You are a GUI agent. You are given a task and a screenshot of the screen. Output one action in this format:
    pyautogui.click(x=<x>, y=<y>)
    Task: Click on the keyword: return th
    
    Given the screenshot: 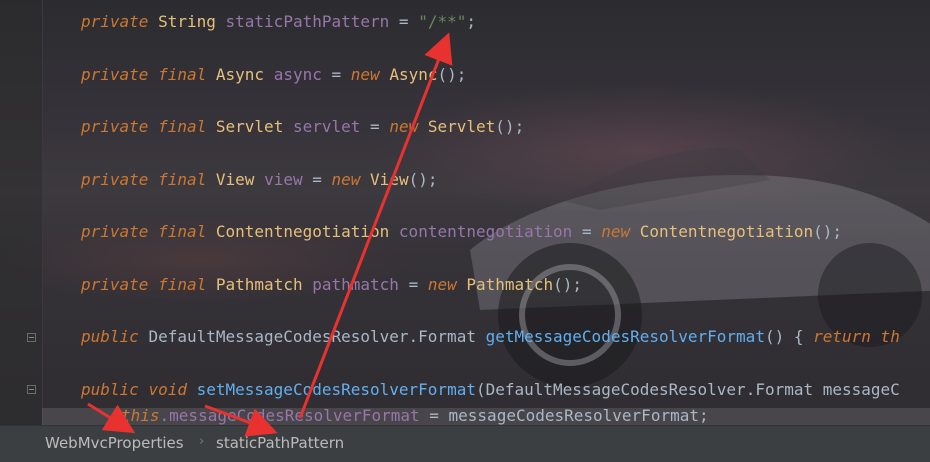 What is the action you would take?
    pyautogui.click(x=856, y=336)
    